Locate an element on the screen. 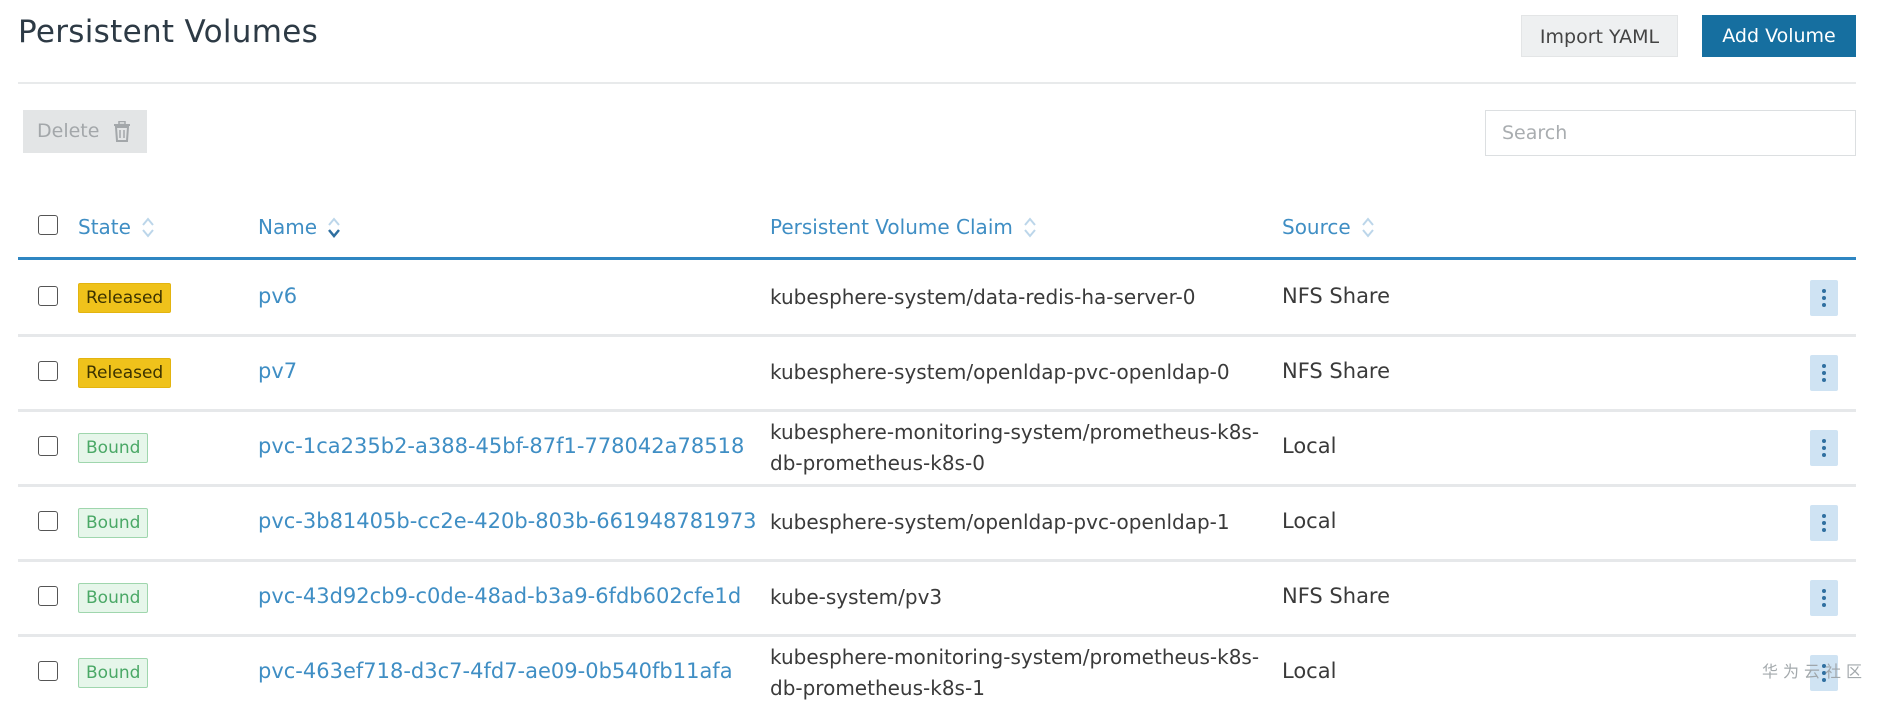 The height and width of the screenshot is (709, 1880). sort-descending-icon is located at coordinates (334, 227).